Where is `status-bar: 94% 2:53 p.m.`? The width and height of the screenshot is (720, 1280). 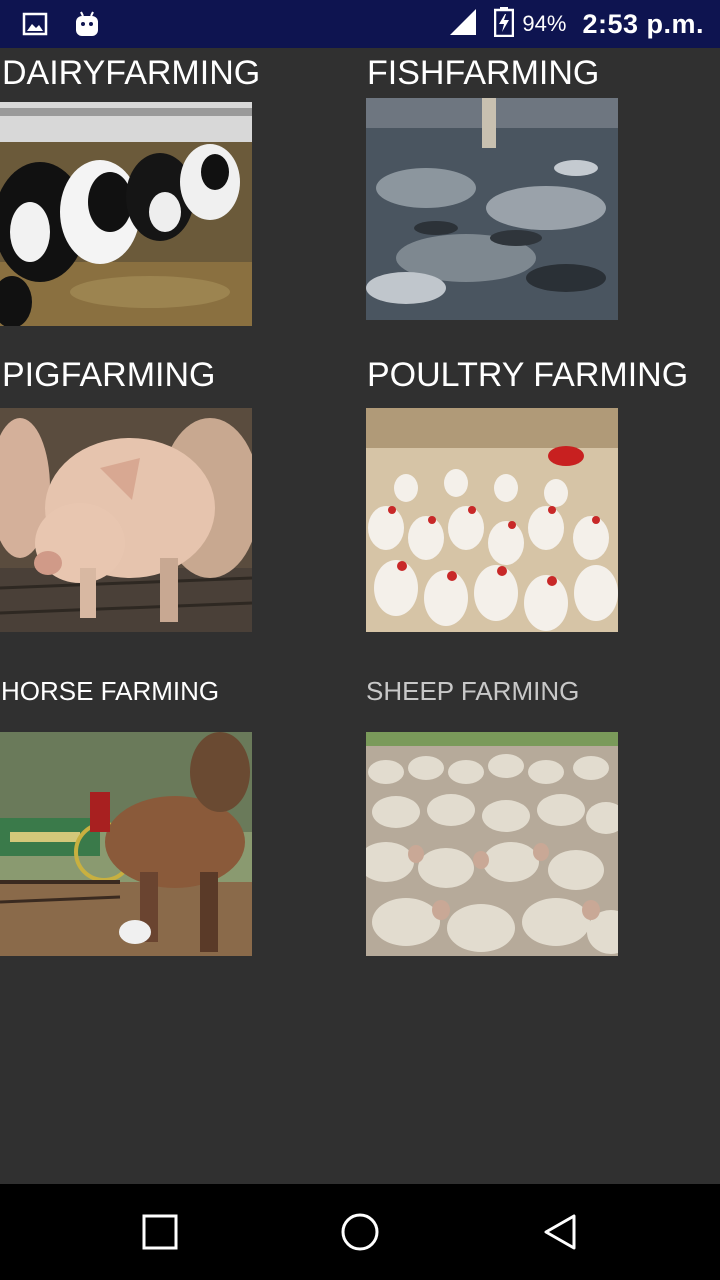 status-bar: 94% 2:53 p.m. is located at coordinates (360, 24).